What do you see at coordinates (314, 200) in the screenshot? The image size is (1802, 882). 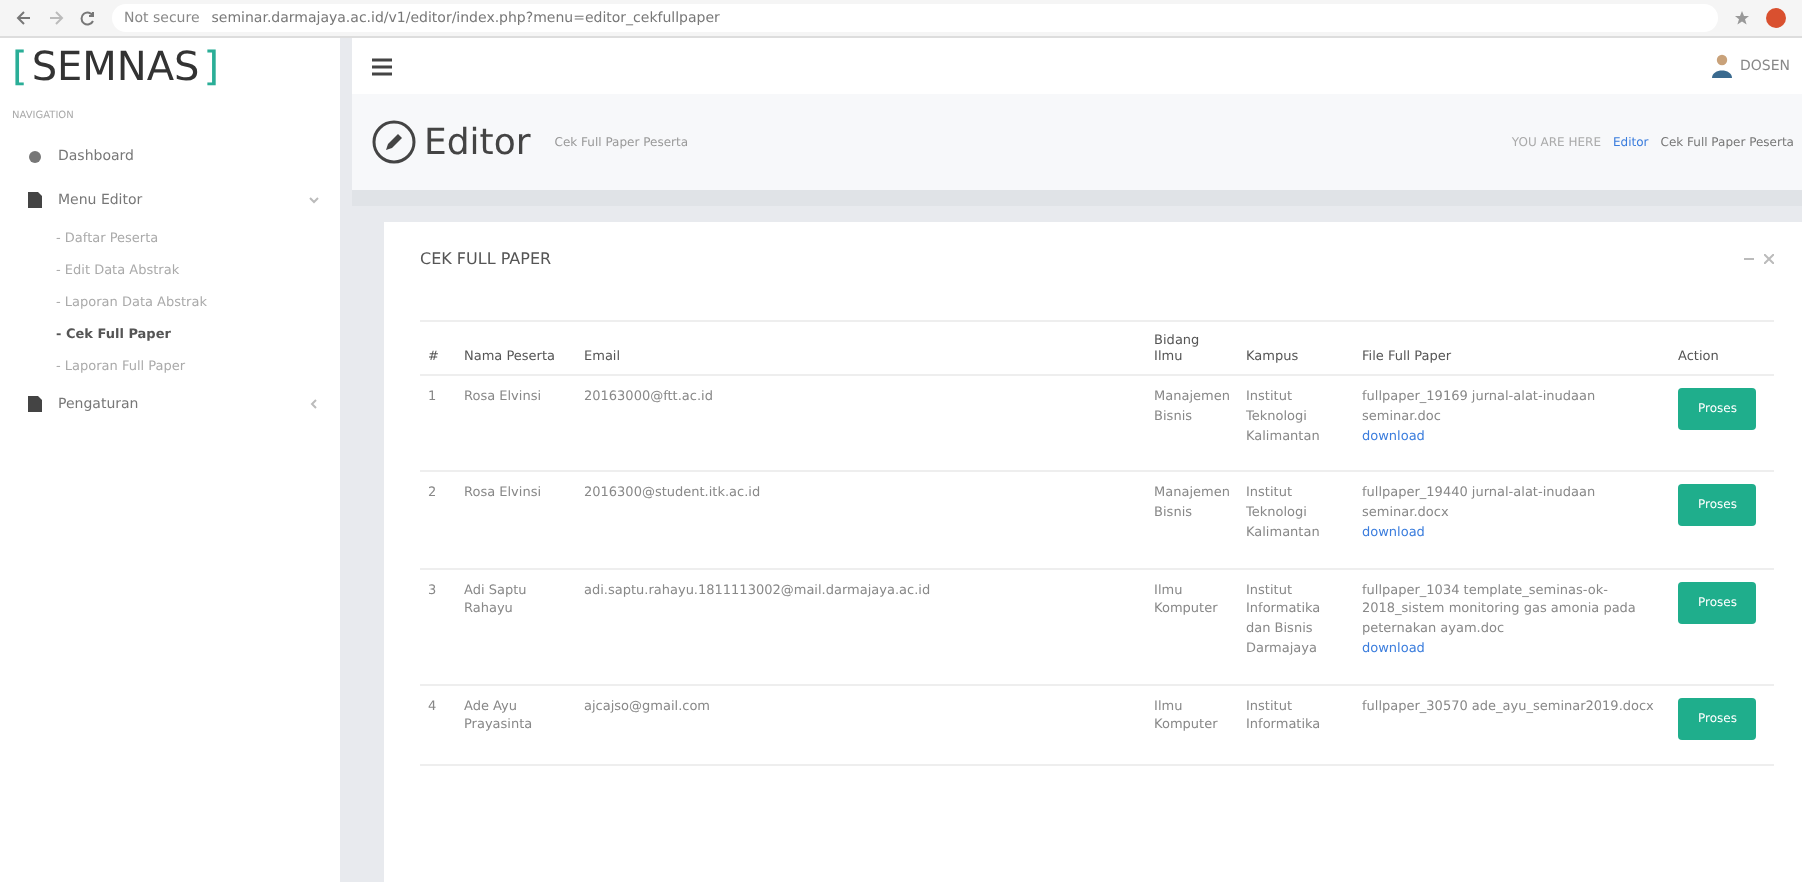 I see `chevron-down-icon` at bounding box center [314, 200].